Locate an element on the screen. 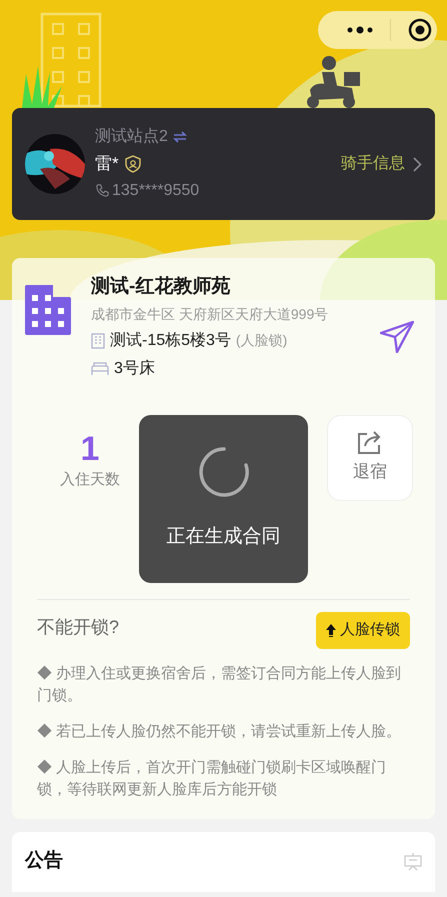 Image resolution: width=447 pixels, height=897 pixels. face-upload-button: 人脸传锁 is located at coordinates (363, 630).